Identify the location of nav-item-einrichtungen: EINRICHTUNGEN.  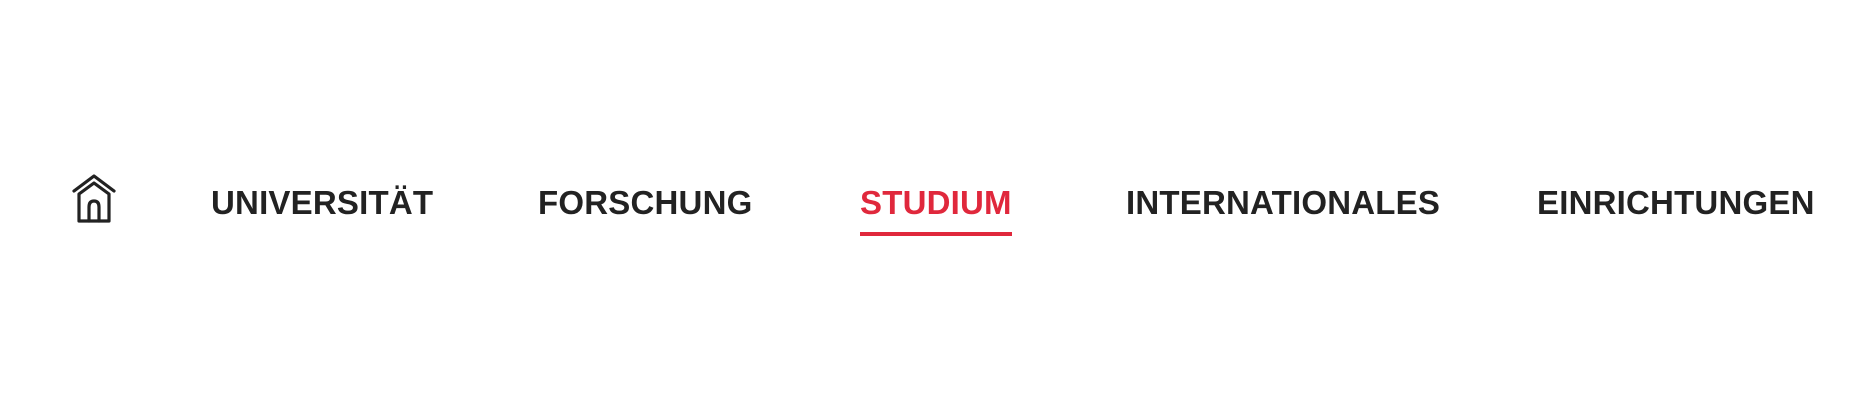
(1676, 203).